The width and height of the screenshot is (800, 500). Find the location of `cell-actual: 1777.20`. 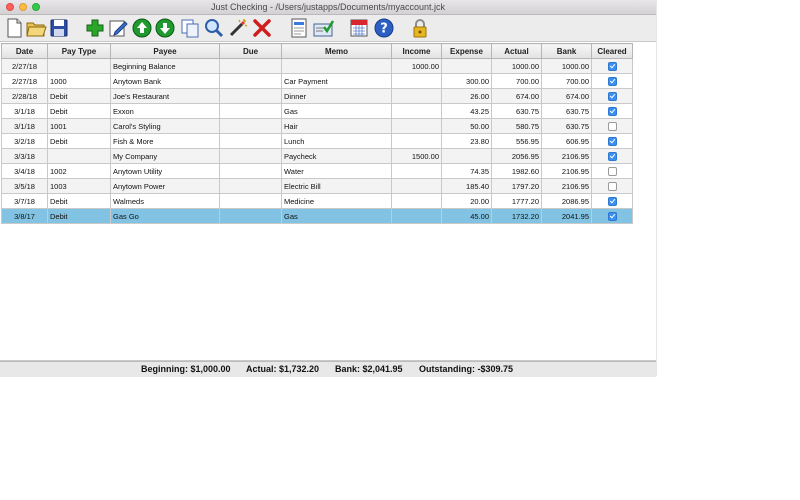

cell-actual: 1777.20 is located at coordinates (516, 201).